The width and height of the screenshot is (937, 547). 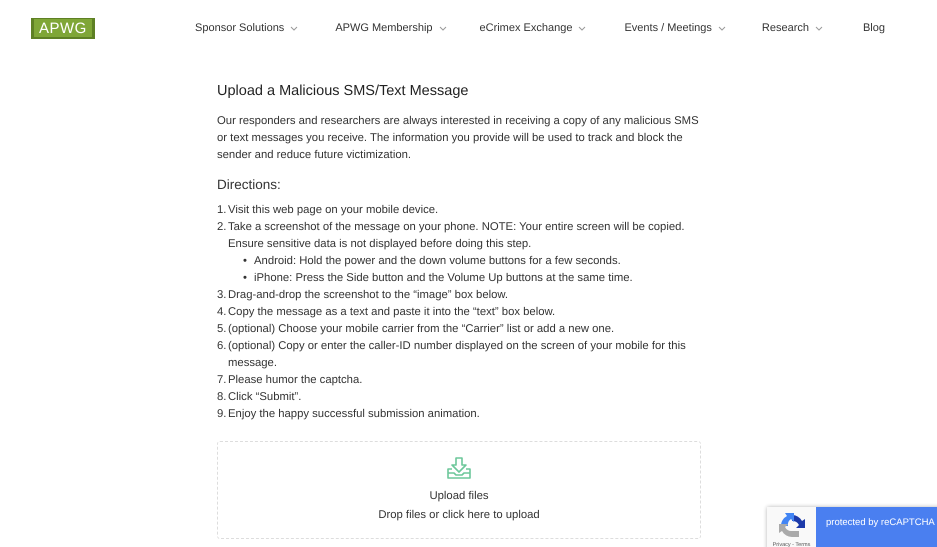 What do you see at coordinates (265, 397) in the screenshot?
I see `list-item-text: Click “Submit”.` at bounding box center [265, 397].